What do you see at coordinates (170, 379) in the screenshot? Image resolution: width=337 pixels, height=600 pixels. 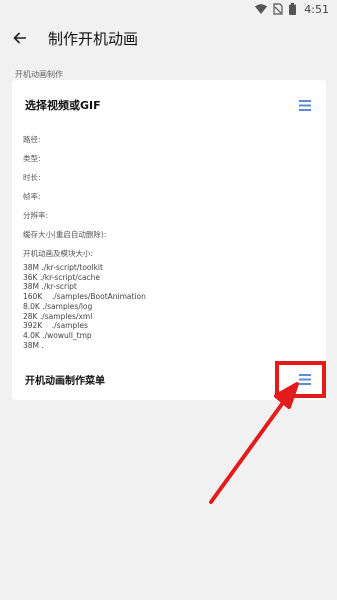 I see `card-footer: 开机动画制作菜单` at bounding box center [170, 379].